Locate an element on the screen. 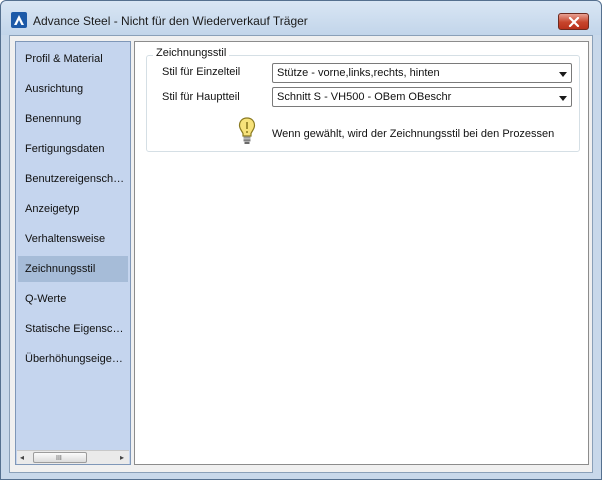 This screenshot has height=480, width=602. stil-einzelteil-dropdown: Stütze - vorne,links,rechts, hinten is located at coordinates (422, 73).